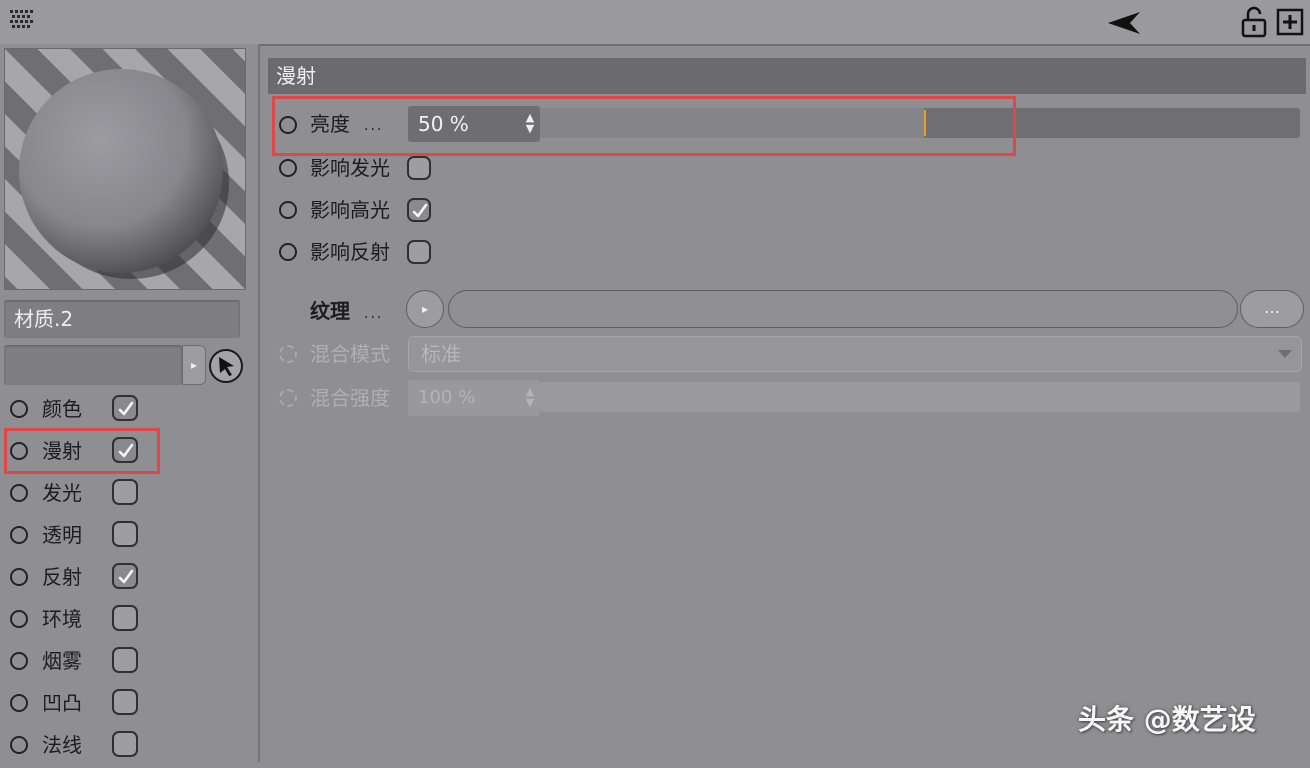 This screenshot has width=1310, height=768. Describe the element at coordinates (1290, 22) in the screenshot. I see `plus-icon` at that location.